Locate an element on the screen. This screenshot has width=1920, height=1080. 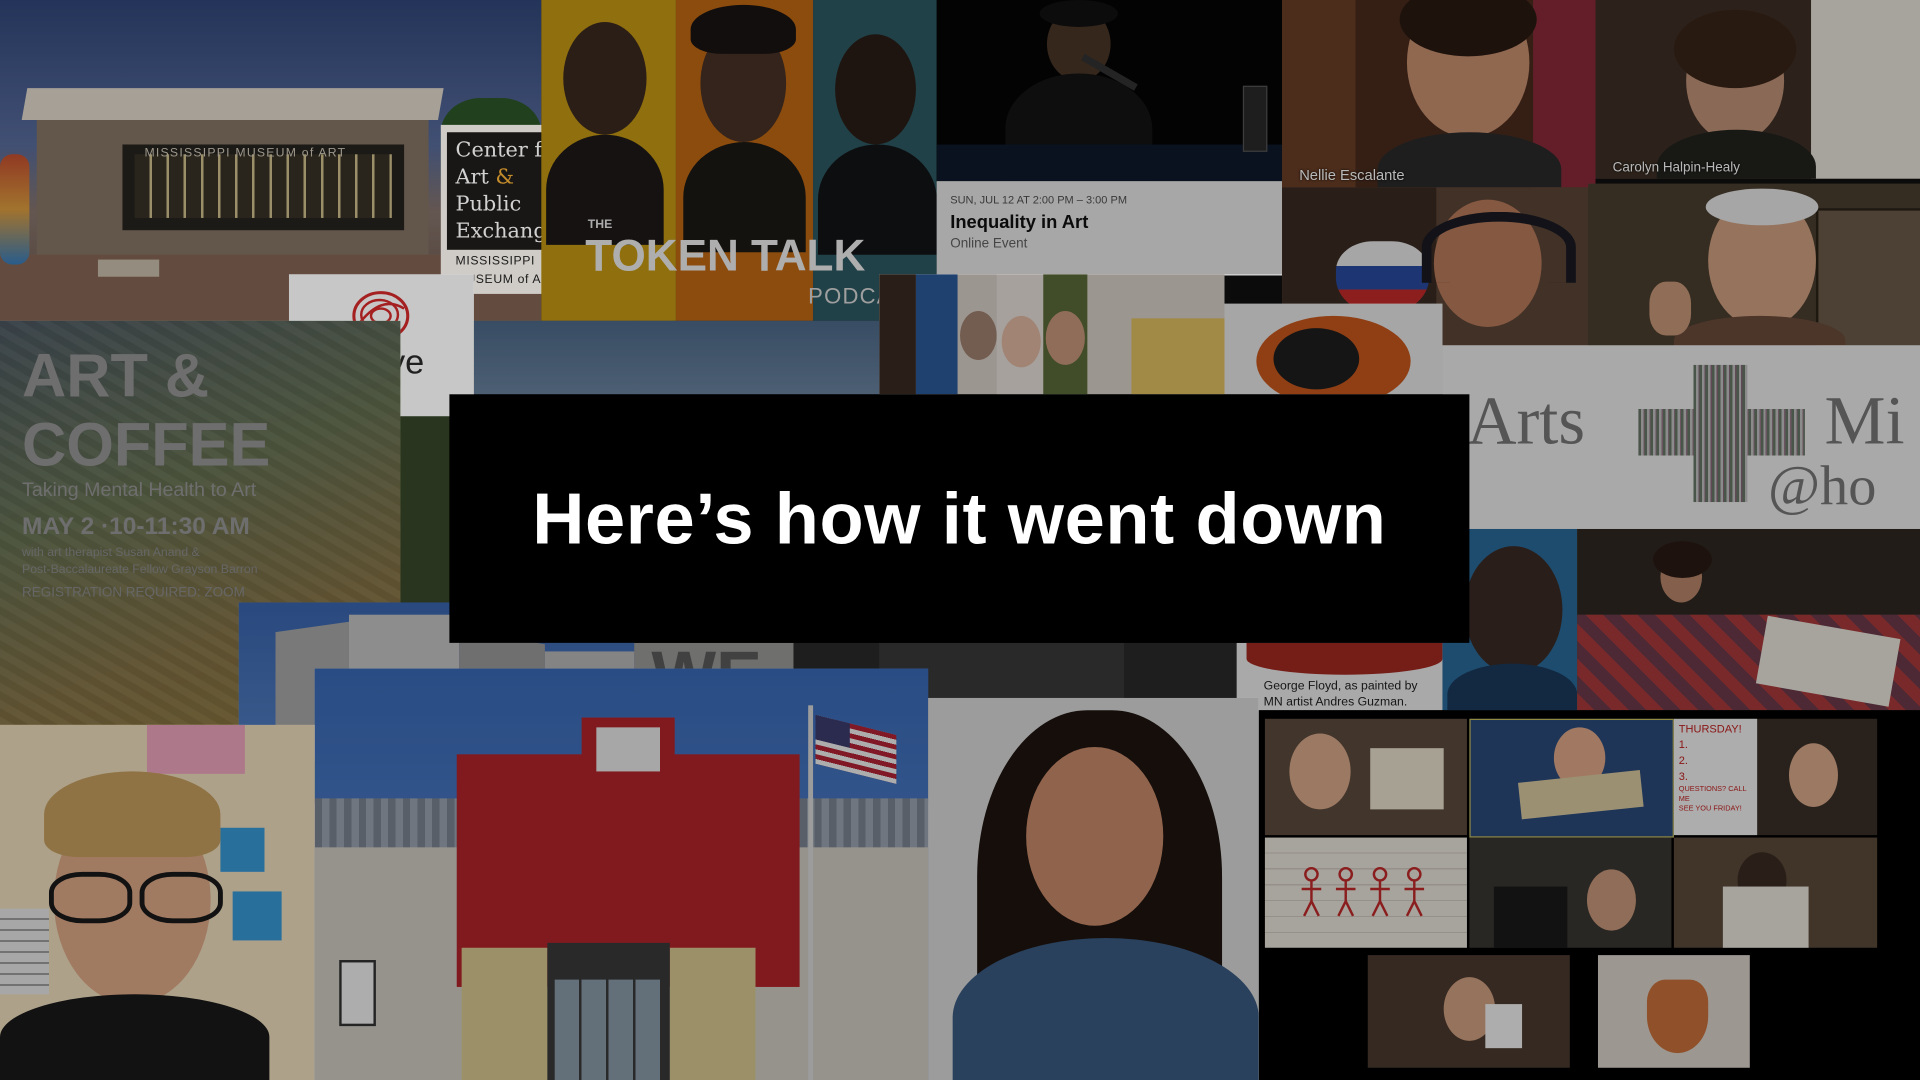
whiteboard-line6: SEE YOU FRIDAY! is located at coordinates (1710, 809).